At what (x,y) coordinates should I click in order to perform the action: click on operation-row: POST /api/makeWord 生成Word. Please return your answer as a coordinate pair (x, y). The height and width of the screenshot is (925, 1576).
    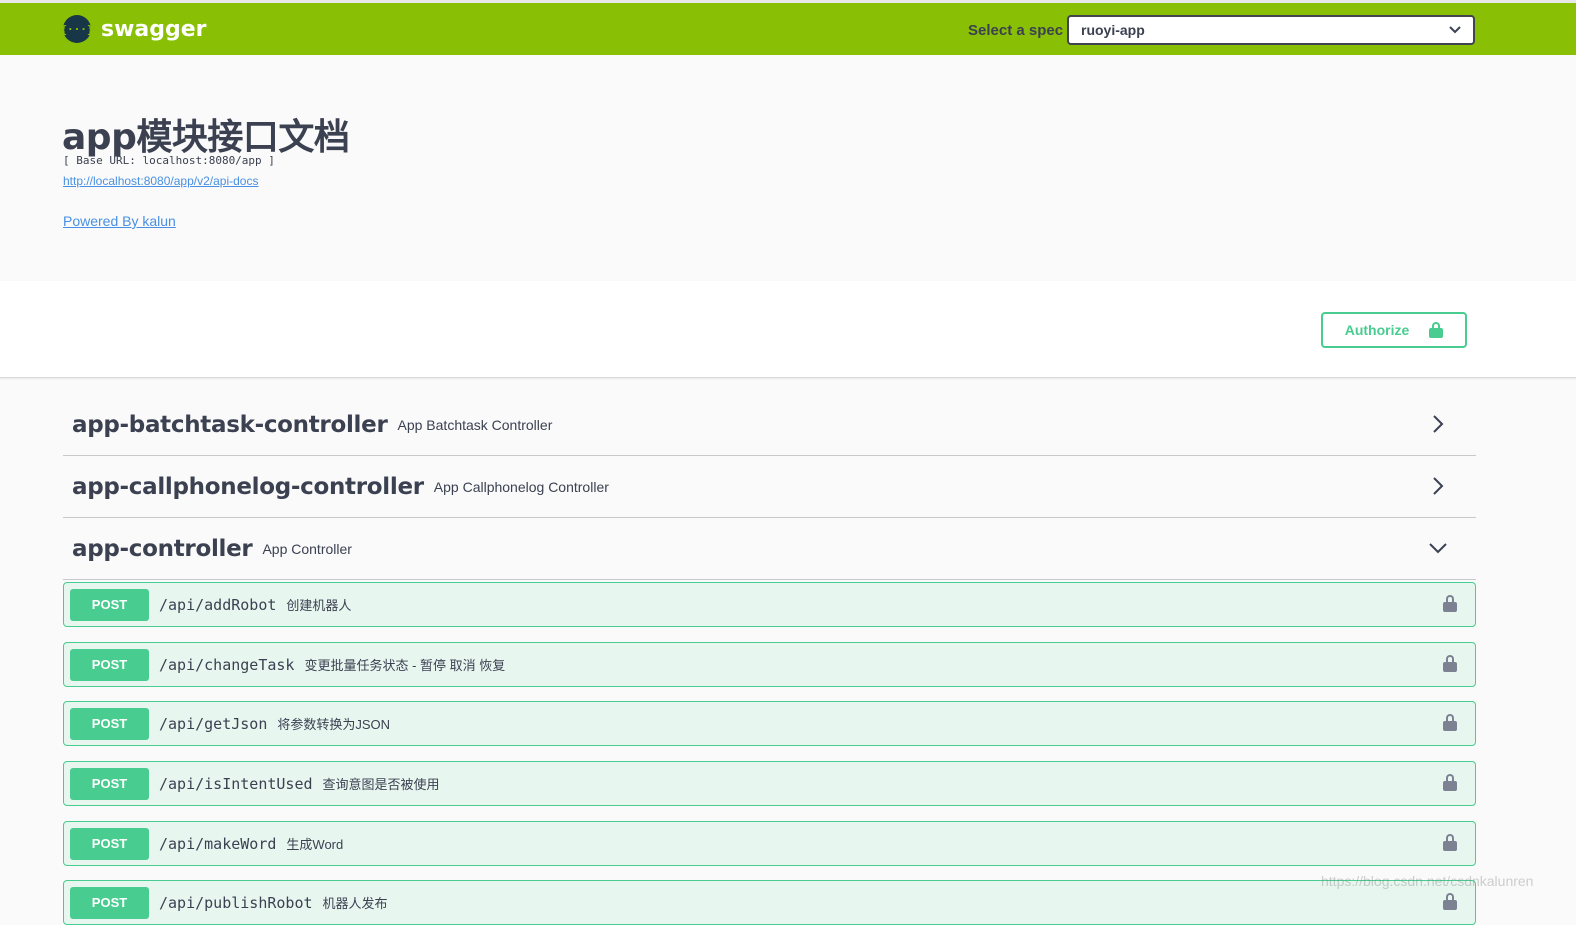
    Looking at the image, I should click on (769, 843).